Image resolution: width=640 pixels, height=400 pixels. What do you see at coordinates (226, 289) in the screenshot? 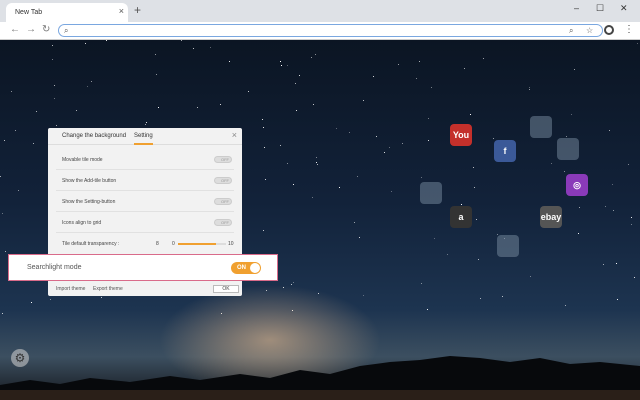
I see `ok-button: OK` at bounding box center [226, 289].